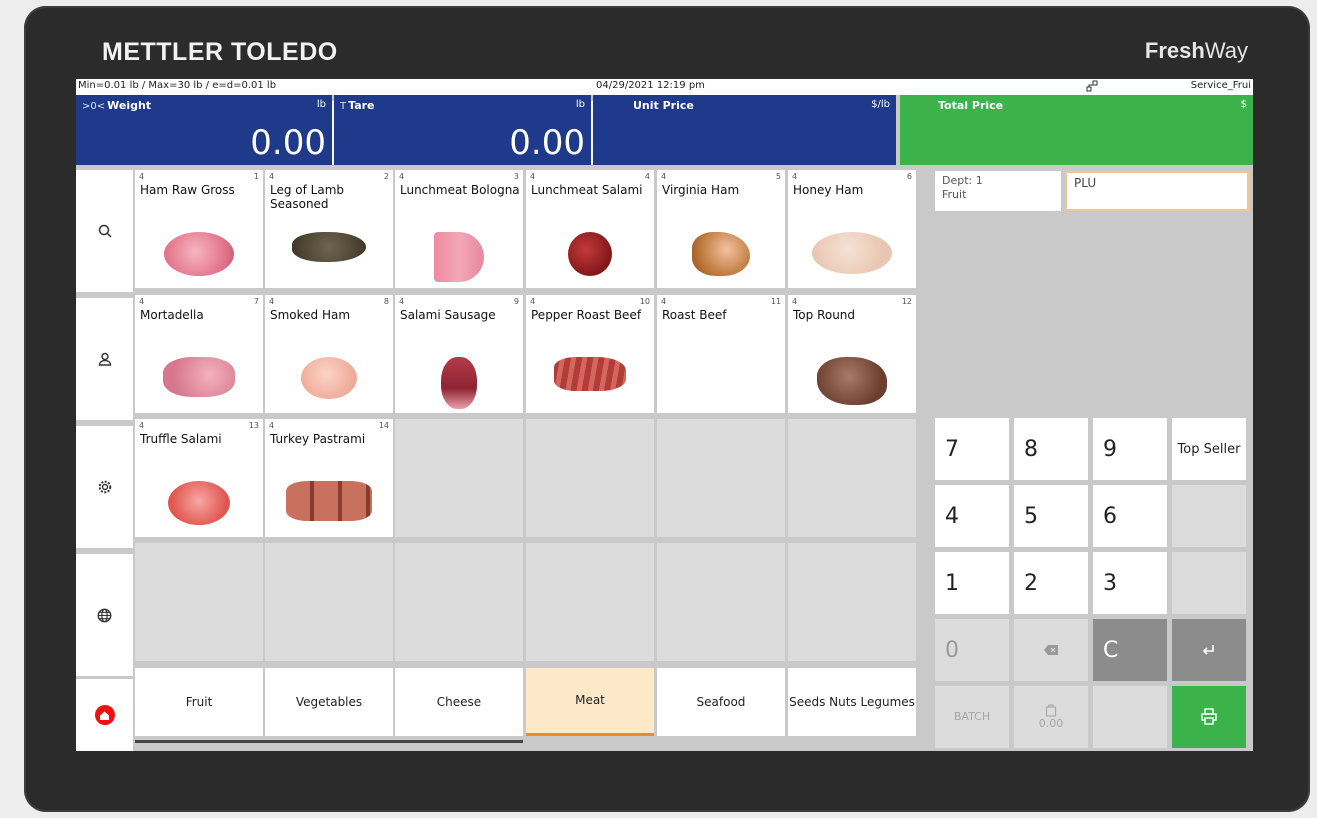  I want to click on key-2: 2, so click(1051, 583).